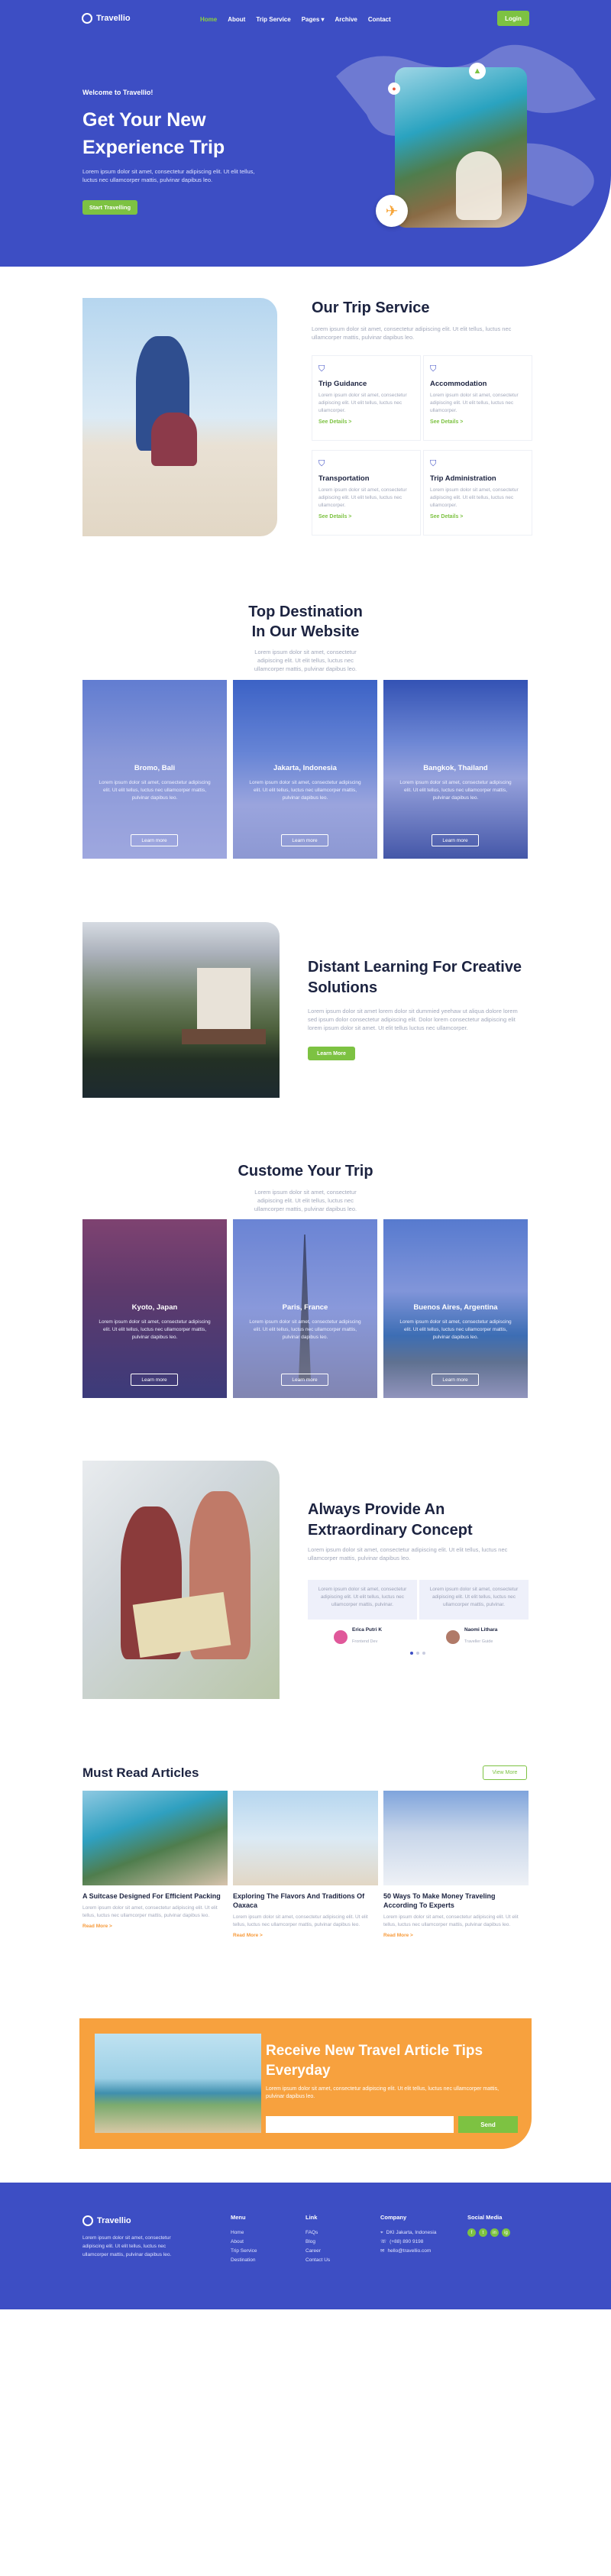 The width and height of the screenshot is (611, 2576). Describe the element at coordinates (244, 2242) in the screenshot. I see `footer-link-about: About` at that location.